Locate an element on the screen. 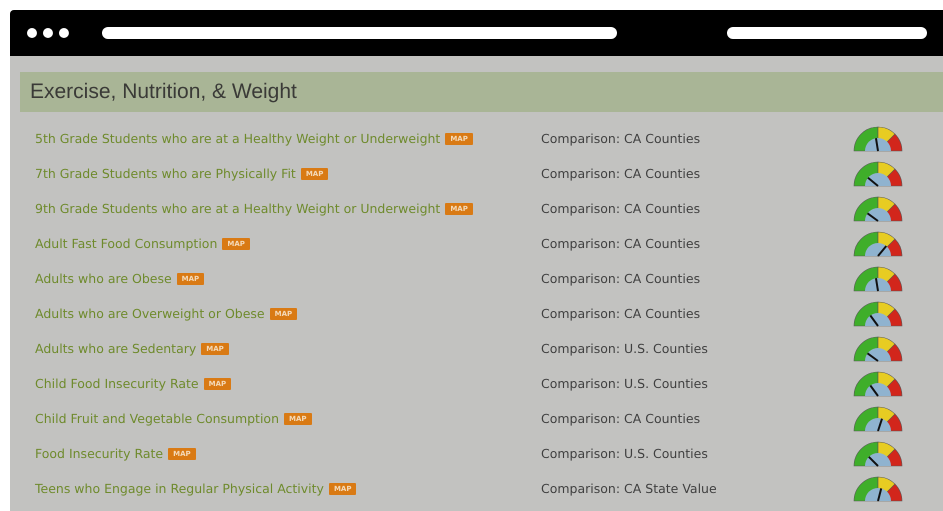  indicator-link: 7th Grade Students who are Physically Fit is located at coordinates (165, 173).